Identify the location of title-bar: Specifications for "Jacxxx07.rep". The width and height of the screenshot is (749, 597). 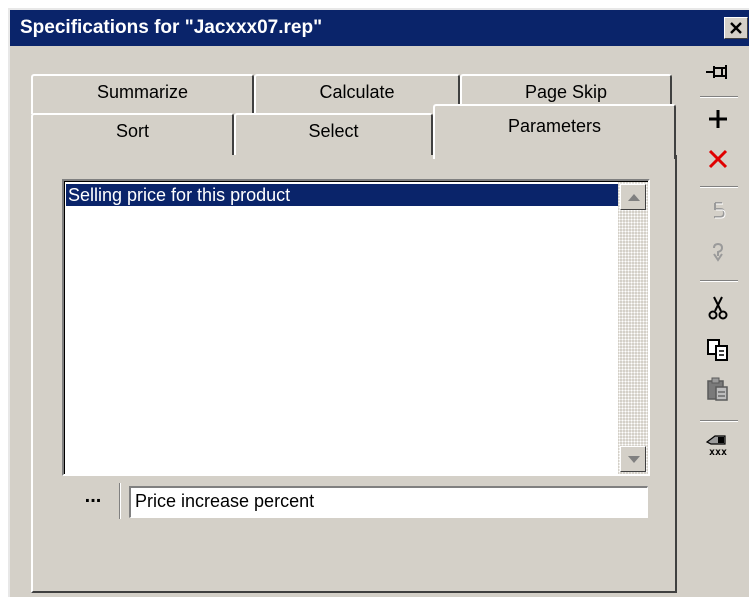
(379, 28).